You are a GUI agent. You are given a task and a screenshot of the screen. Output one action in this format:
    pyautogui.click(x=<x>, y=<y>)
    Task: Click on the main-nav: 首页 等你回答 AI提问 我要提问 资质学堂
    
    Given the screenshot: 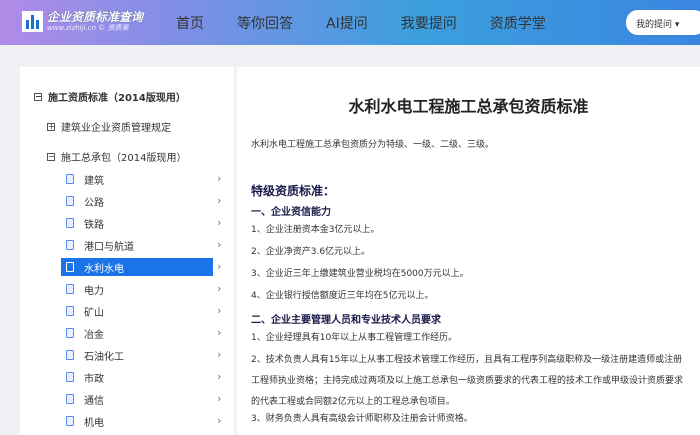 What is the action you would take?
    pyautogui.click(x=377, y=23)
    